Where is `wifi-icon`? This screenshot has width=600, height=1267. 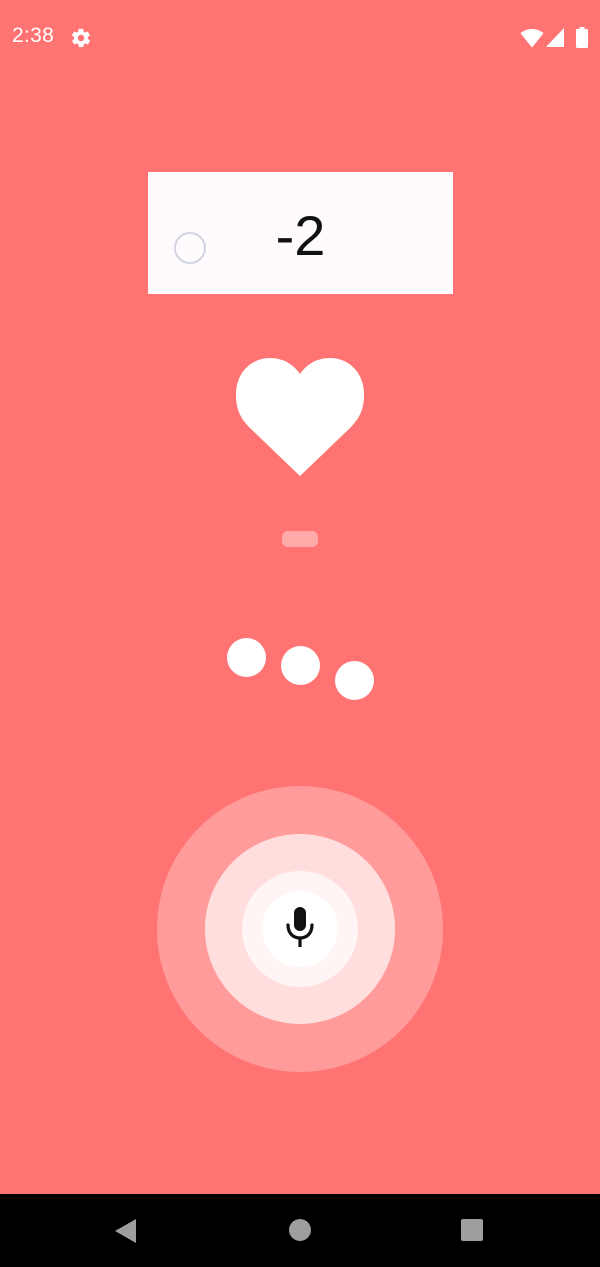 wifi-icon is located at coordinates (532, 38).